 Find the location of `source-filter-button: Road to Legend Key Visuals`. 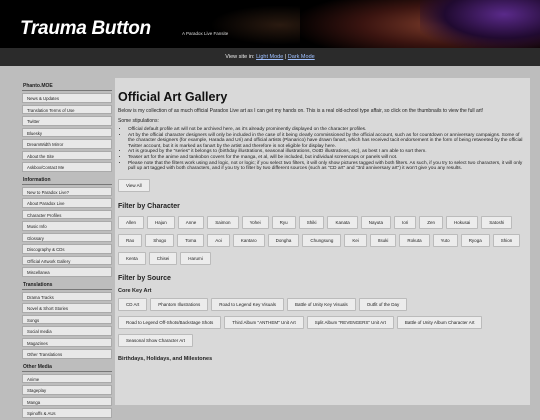

source-filter-button: Road to Legend Key Visuals is located at coordinates (248, 304).